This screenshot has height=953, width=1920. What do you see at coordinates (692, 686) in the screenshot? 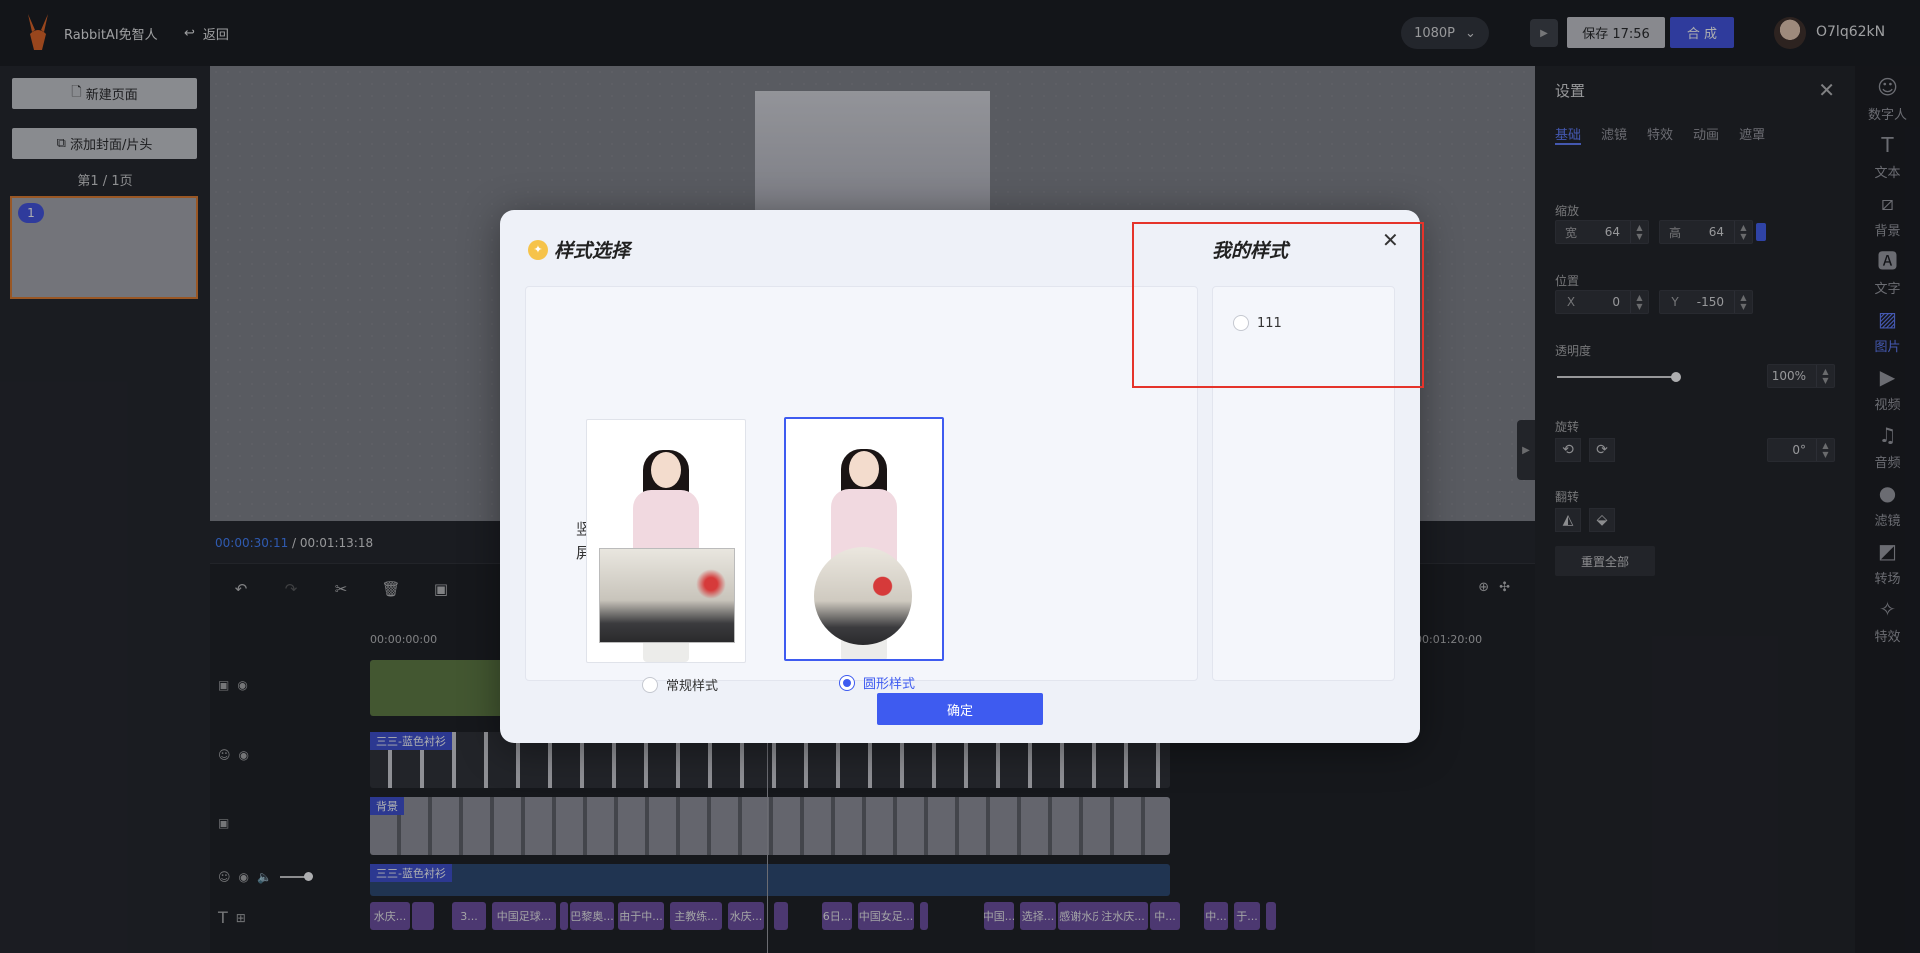
I see `regular-style-label: 常规样式` at bounding box center [692, 686].